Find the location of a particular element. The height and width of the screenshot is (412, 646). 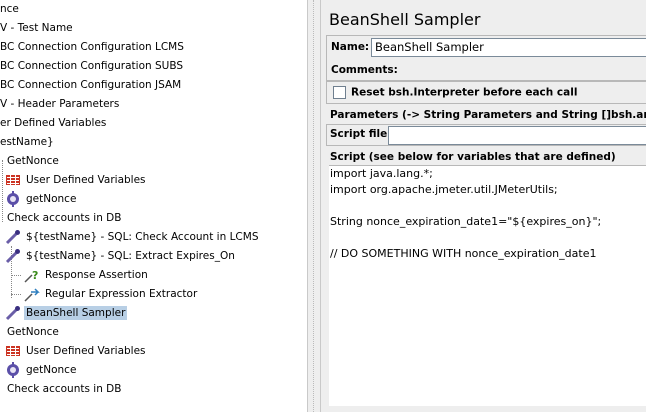

tree-item-jdbc-jsam: BC Connection Configuration JSAM is located at coordinates (91, 85).